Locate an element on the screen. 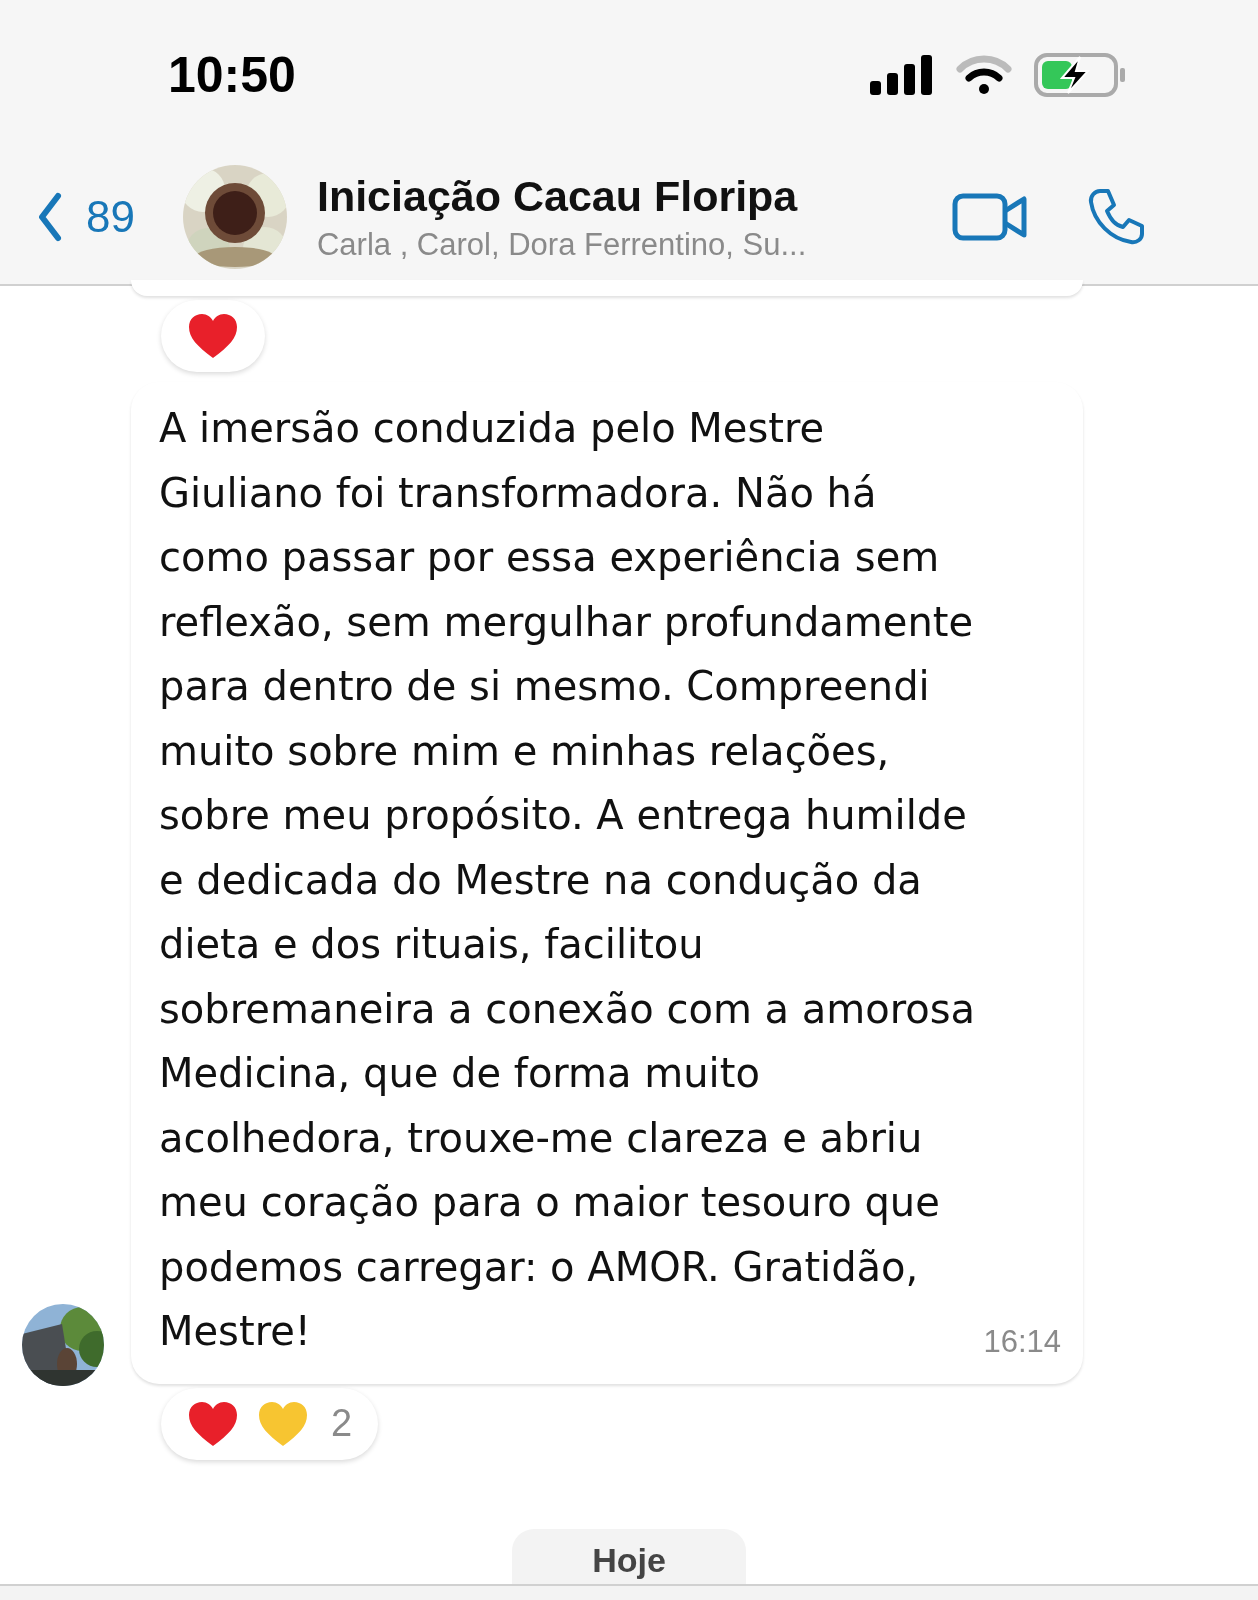 This screenshot has height=1600, width=1258. signal-icon is located at coordinates (902, 75).